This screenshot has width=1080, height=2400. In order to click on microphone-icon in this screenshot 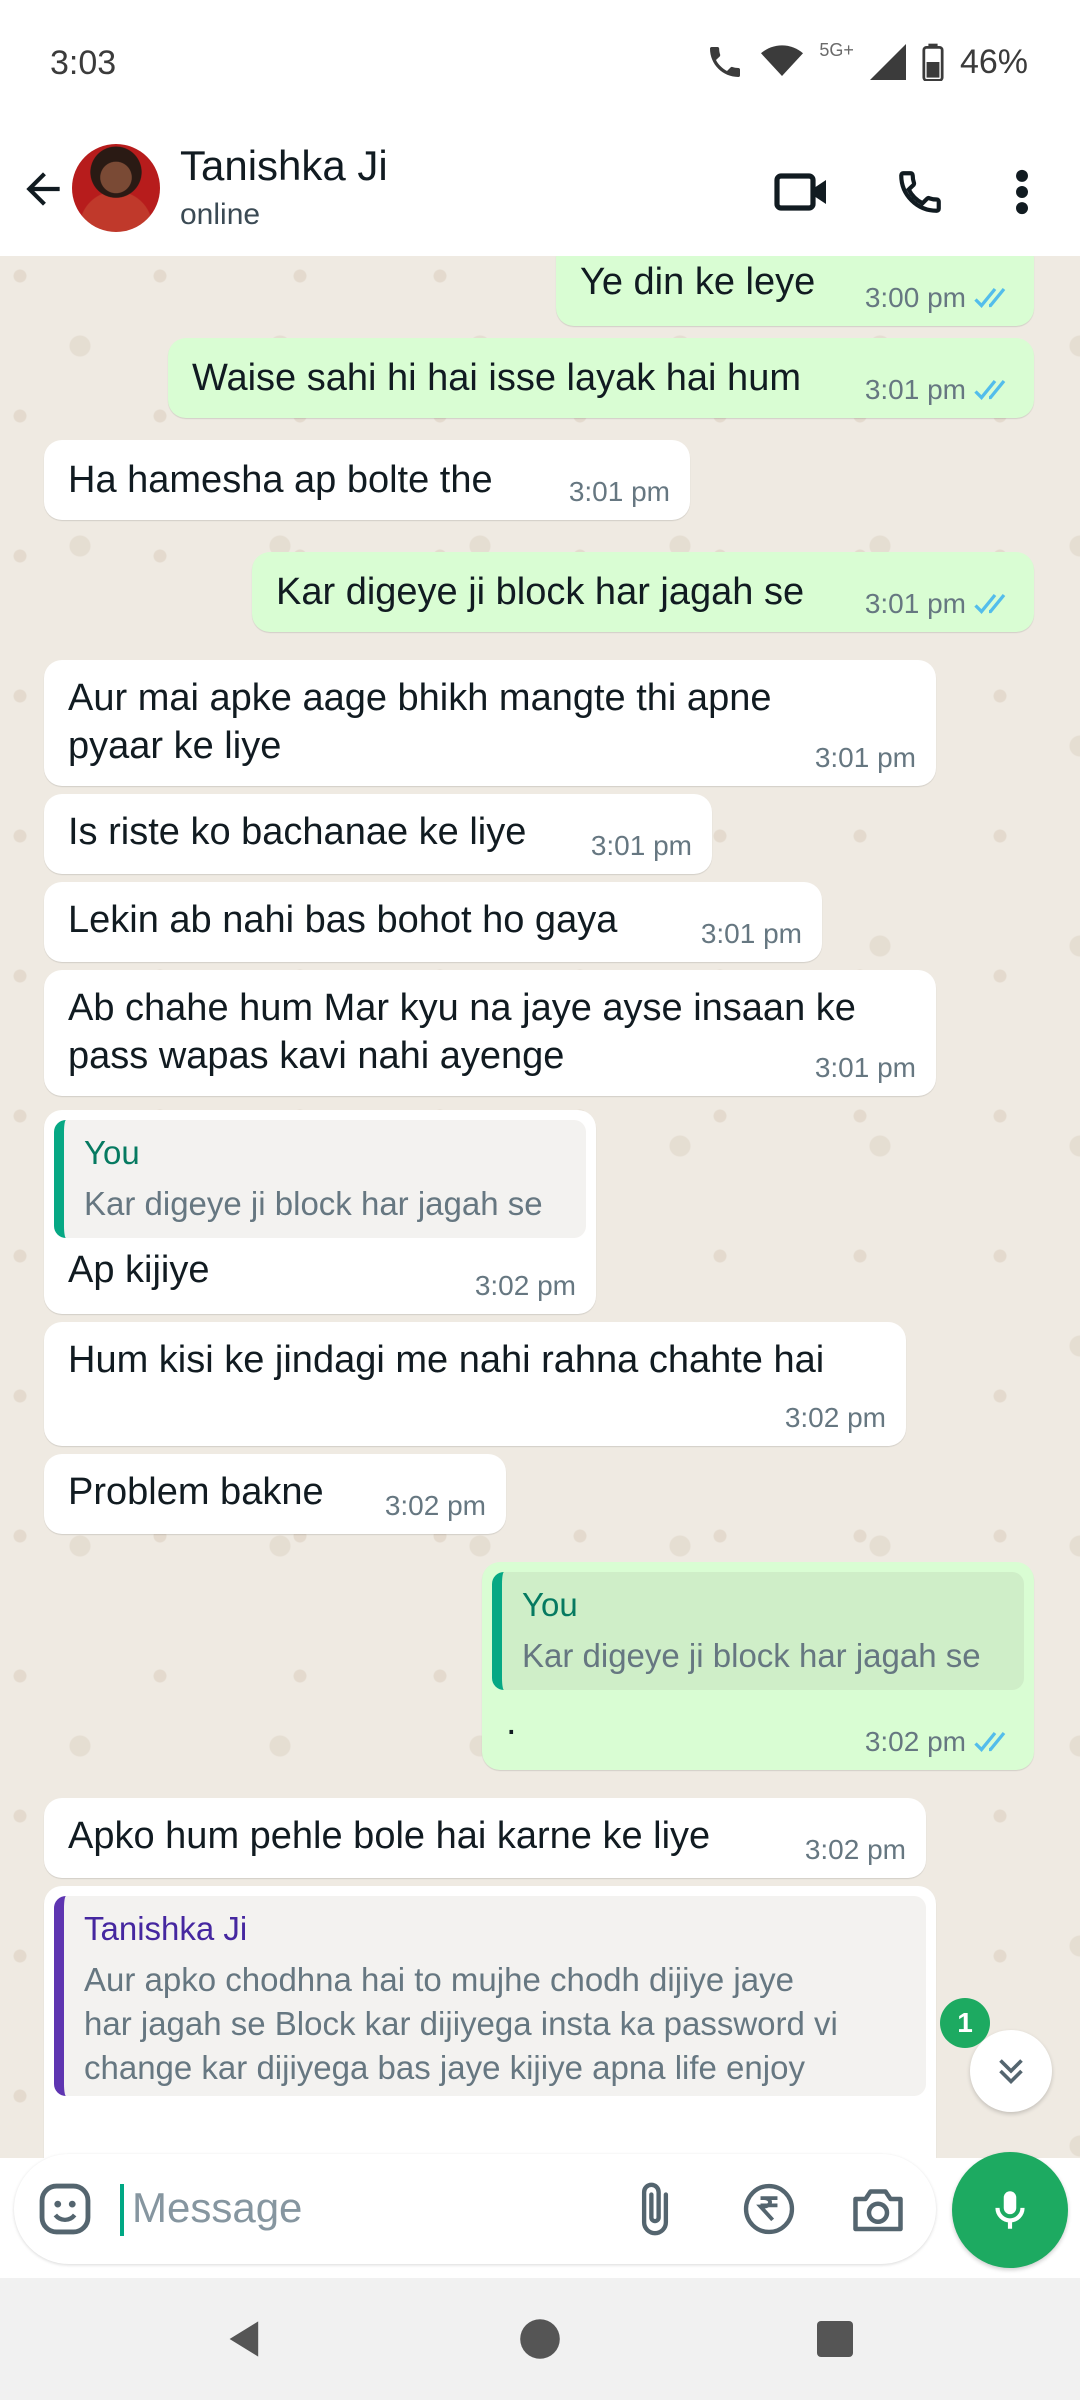, I will do `click(1010, 2210)`.